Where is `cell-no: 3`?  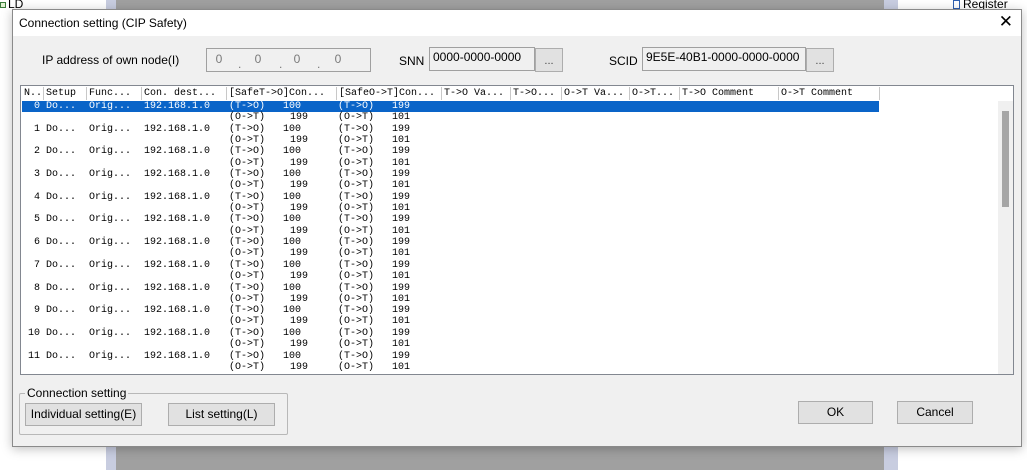 cell-no: 3 is located at coordinates (36, 175).